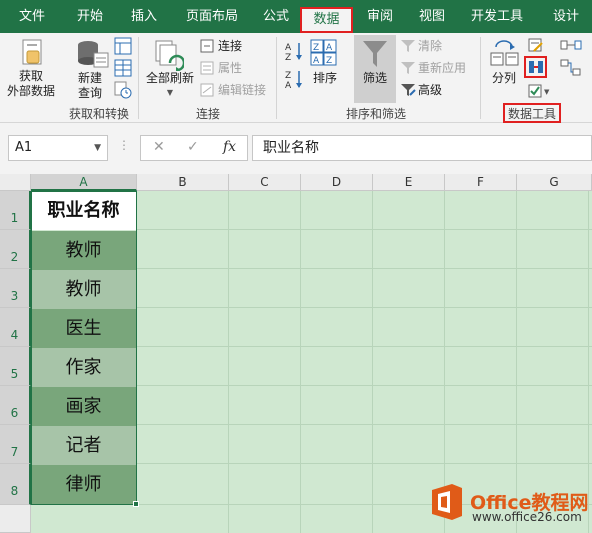  What do you see at coordinates (527, 517) in the screenshot?
I see `watermark-url: www.office26.com` at bounding box center [527, 517].